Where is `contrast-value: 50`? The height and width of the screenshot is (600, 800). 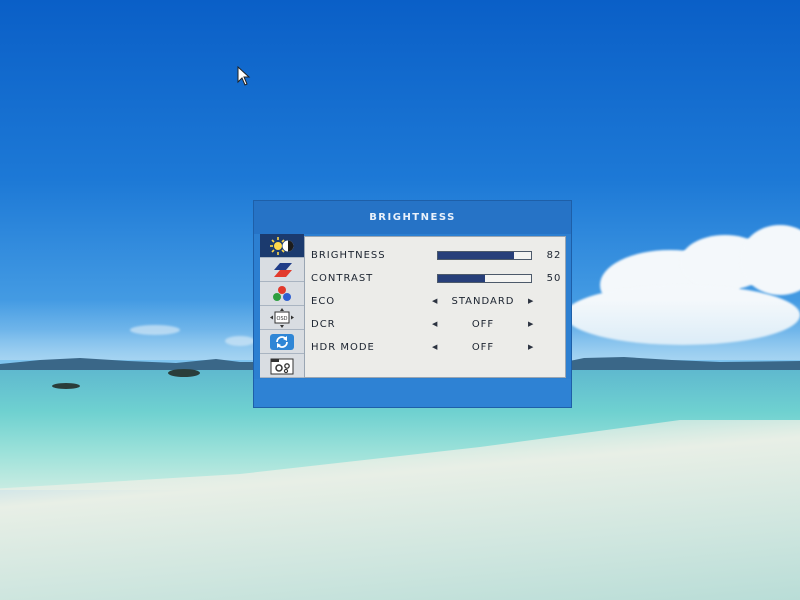 contrast-value: 50 is located at coordinates (554, 278).